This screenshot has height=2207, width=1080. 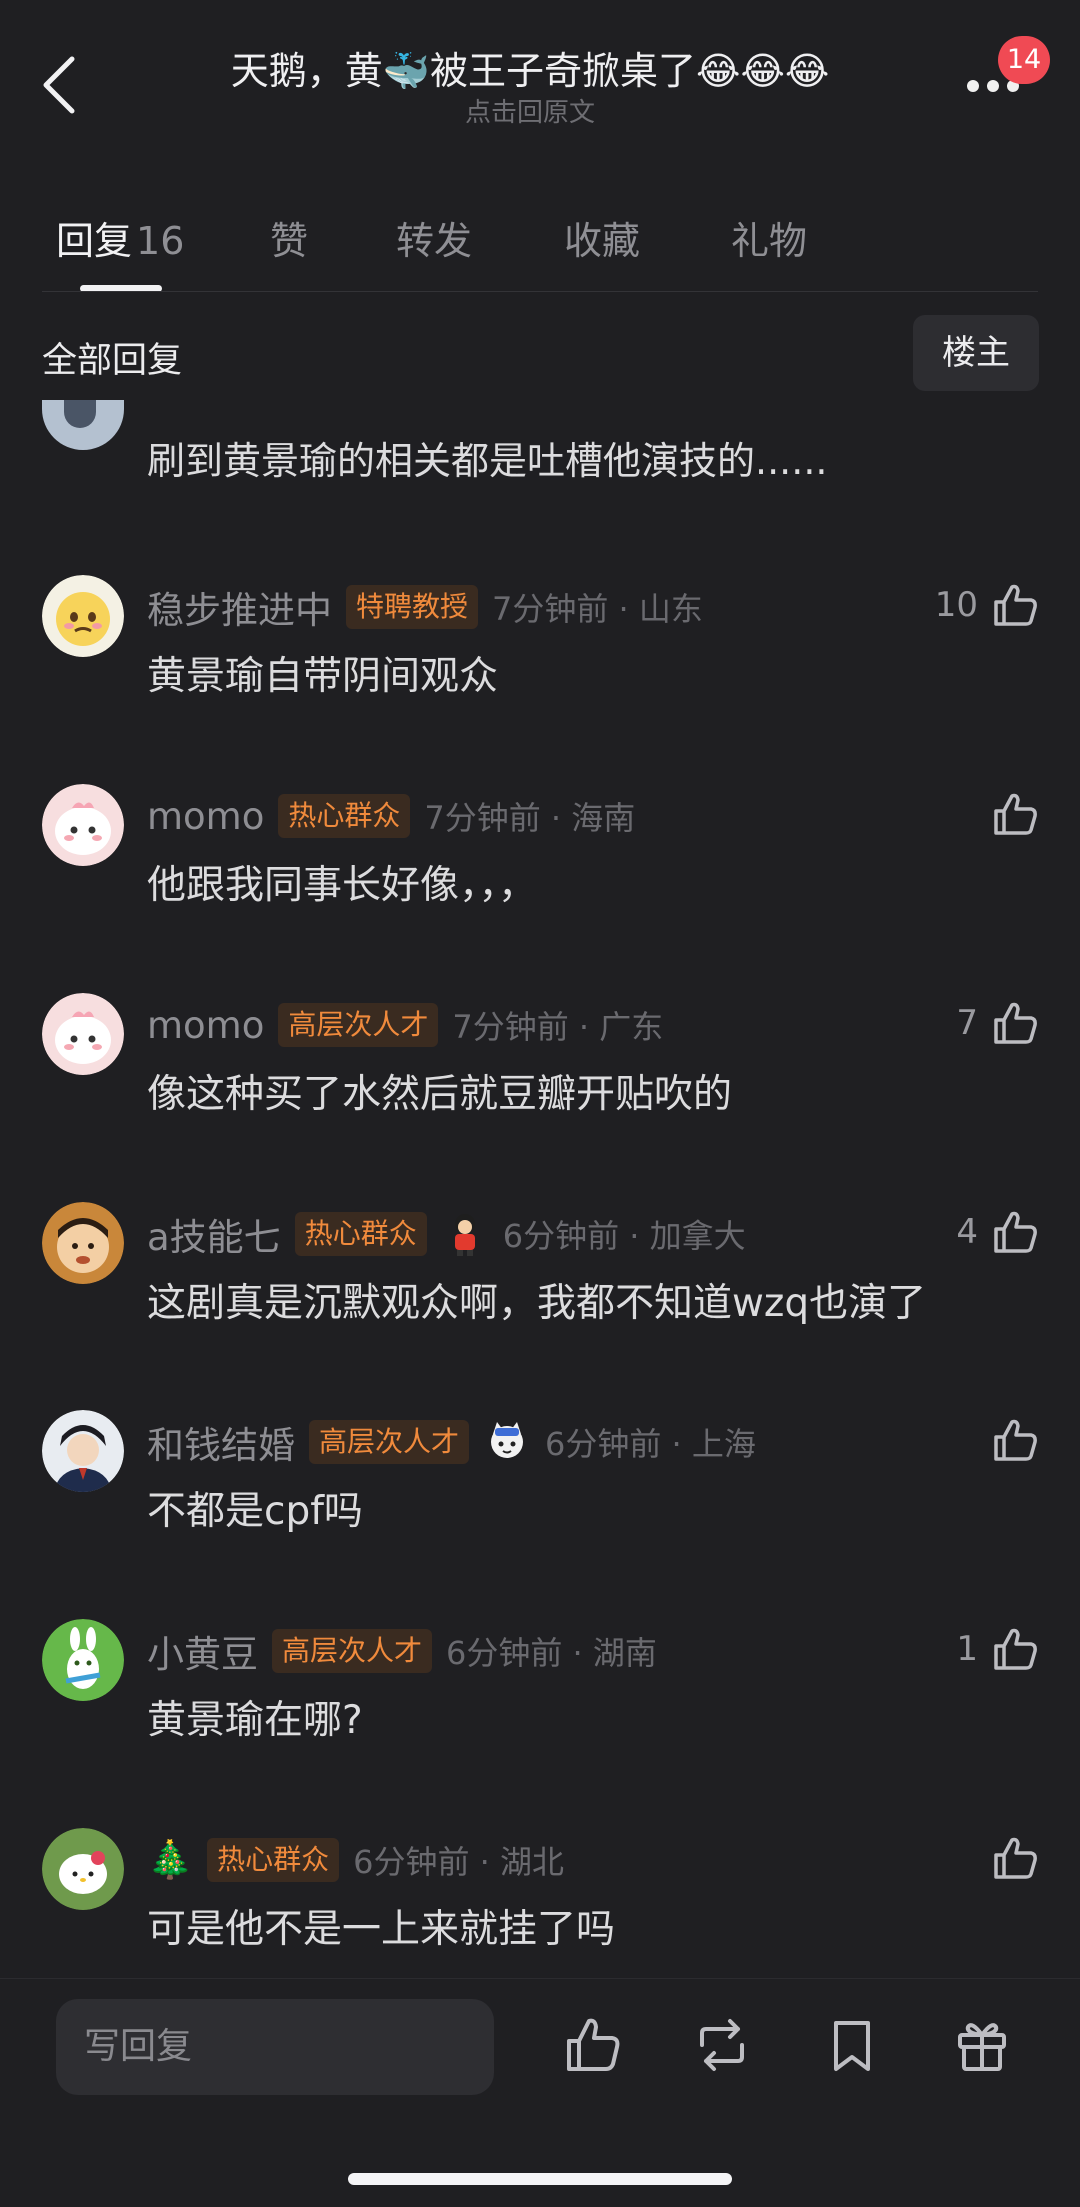 What do you see at coordinates (540, 1709) in the screenshot?
I see `comment-item: 小黄豆 高层次人才 6分钟前 · 湖南 1 黄景瑜在哪?` at bounding box center [540, 1709].